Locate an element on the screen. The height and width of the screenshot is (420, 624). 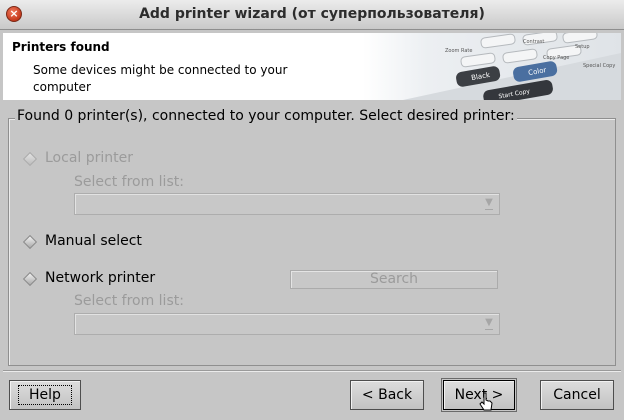
separator is located at coordinates (312, 371).